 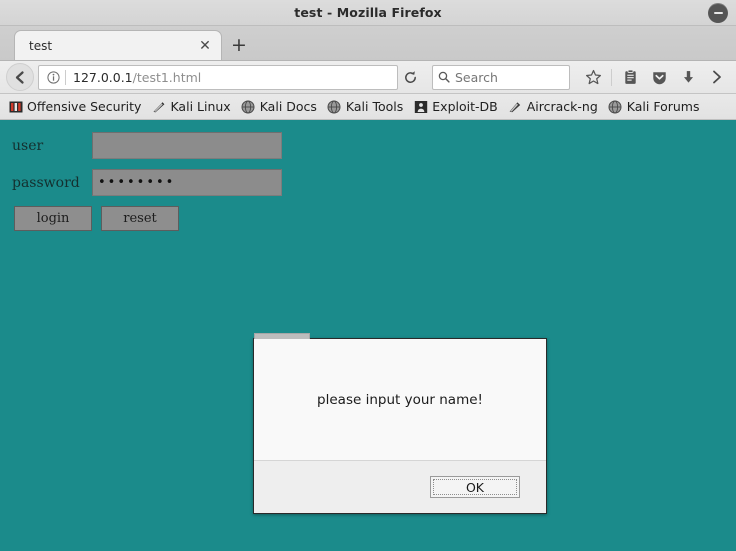 What do you see at coordinates (41, 45) in the screenshot?
I see `tab-label: test` at bounding box center [41, 45].